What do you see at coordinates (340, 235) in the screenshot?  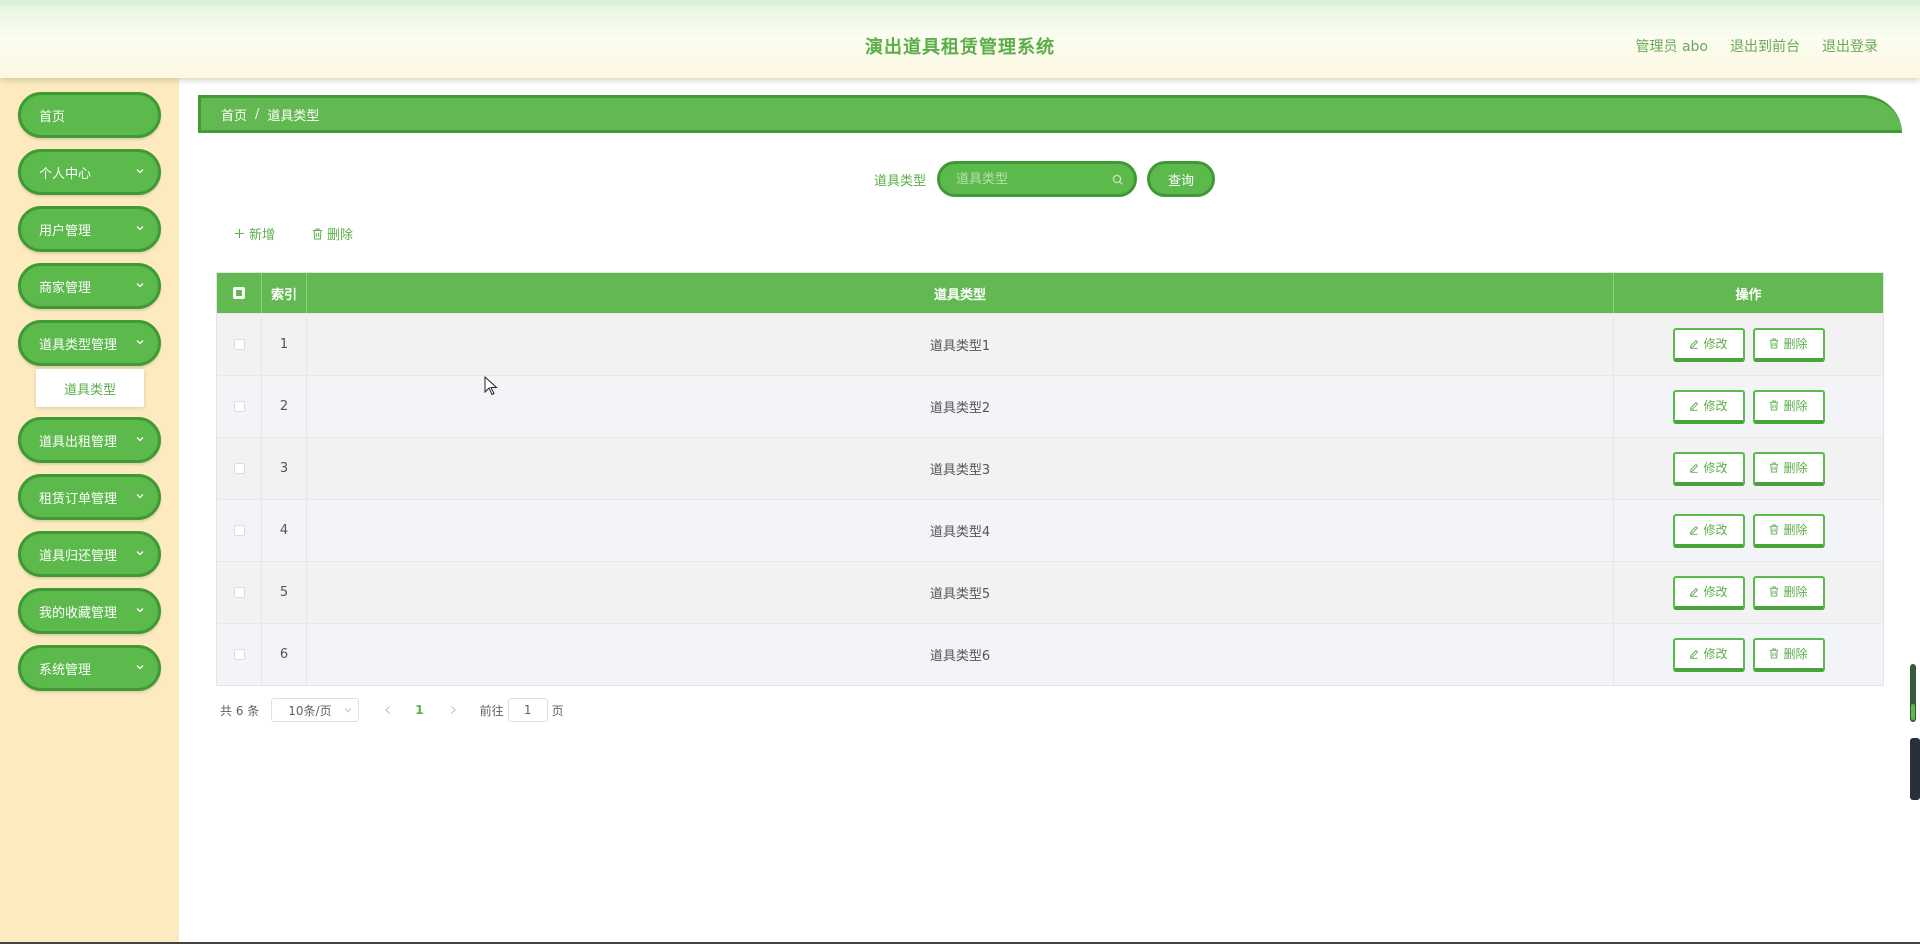 I see `batch-delete-label: 删除` at bounding box center [340, 235].